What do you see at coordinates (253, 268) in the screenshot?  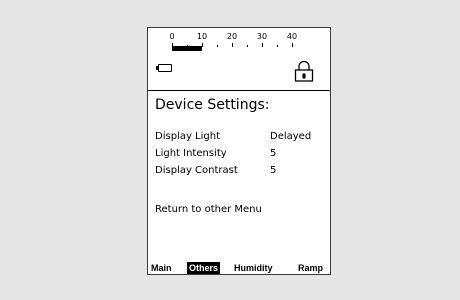 I see `tab-humidity: Humidity` at bounding box center [253, 268].